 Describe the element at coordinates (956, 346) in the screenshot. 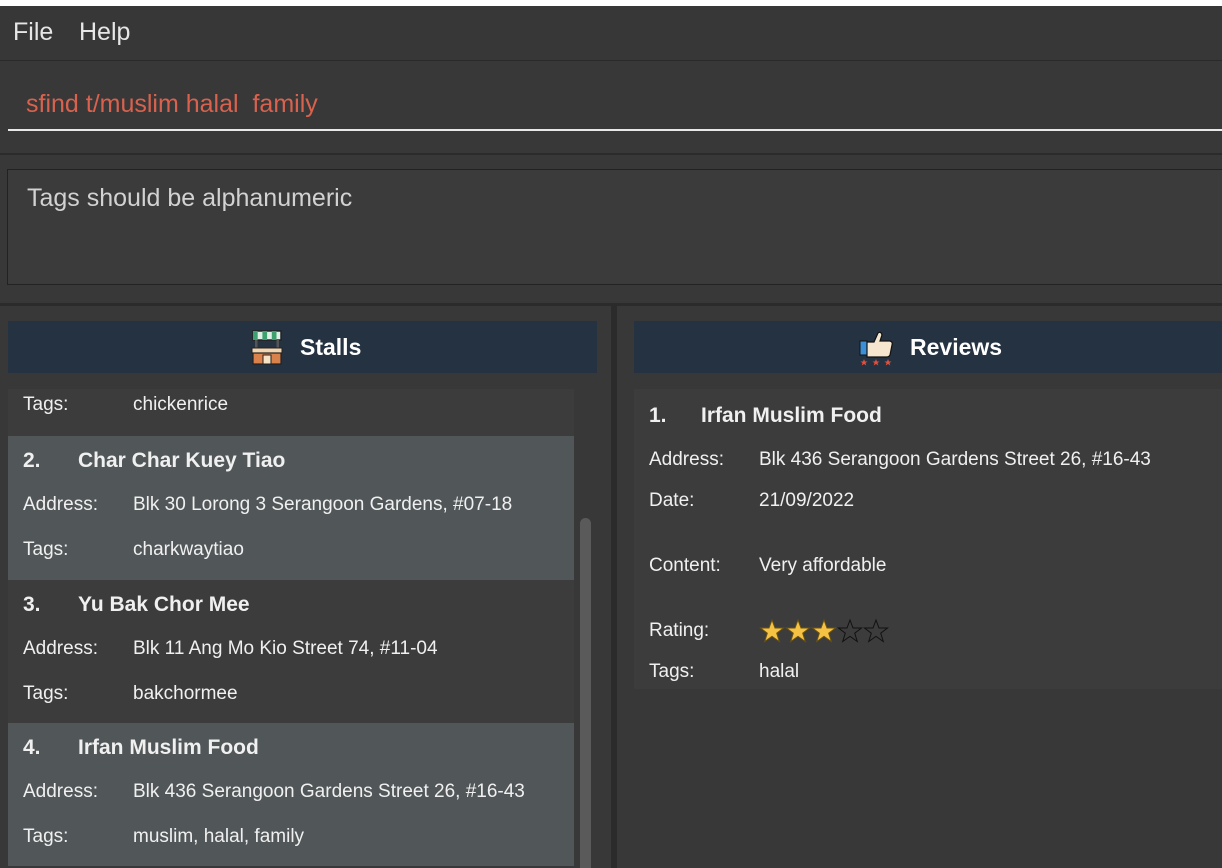

I see `reviews-title: Reviews` at that location.